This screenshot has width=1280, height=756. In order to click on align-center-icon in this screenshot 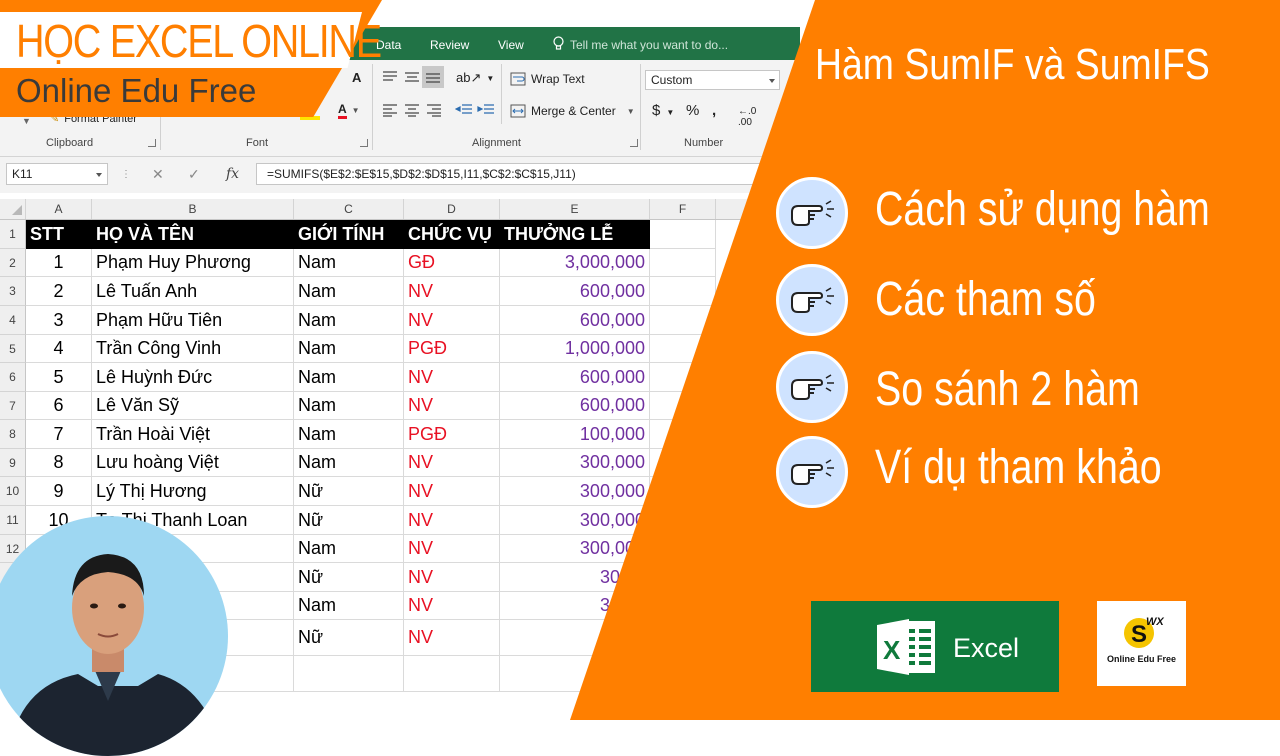, I will do `click(412, 110)`.